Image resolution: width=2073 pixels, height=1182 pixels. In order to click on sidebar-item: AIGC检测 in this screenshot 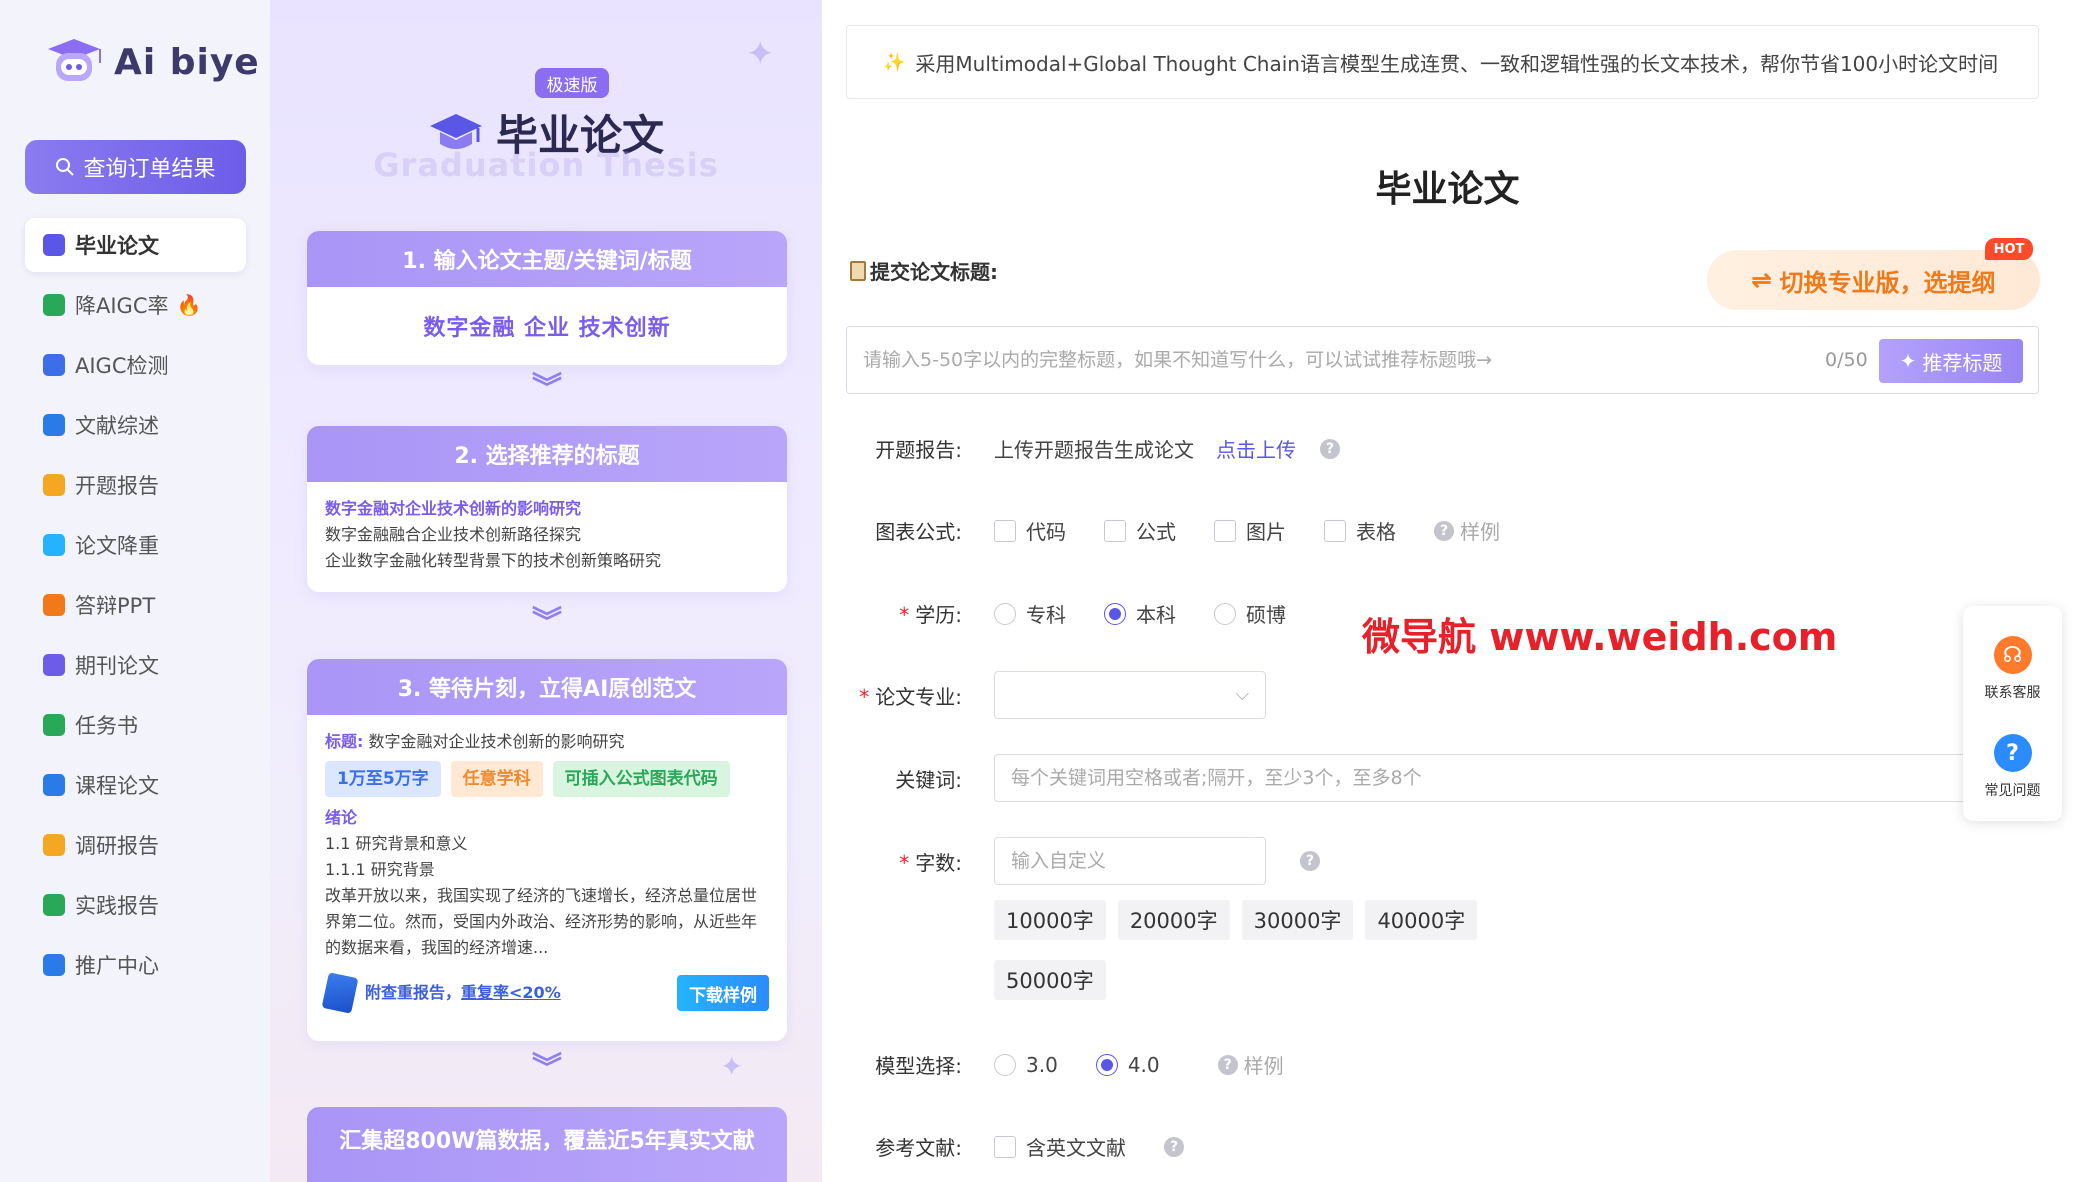, I will do `click(135, 365)`.